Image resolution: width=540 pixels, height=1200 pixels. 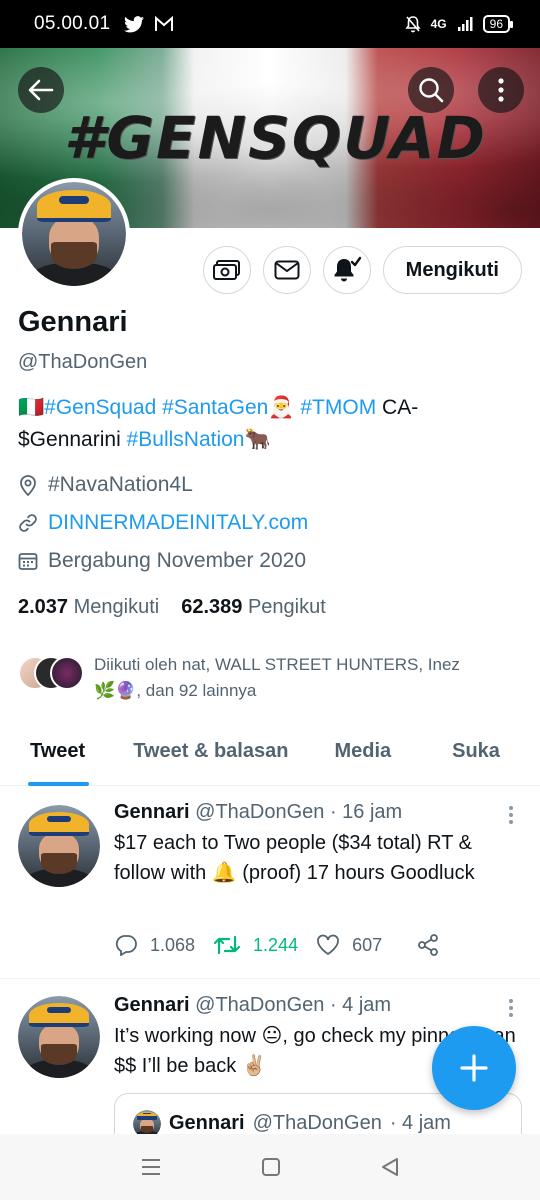 I want to click on home-icon, so click(x=271, y=1167).